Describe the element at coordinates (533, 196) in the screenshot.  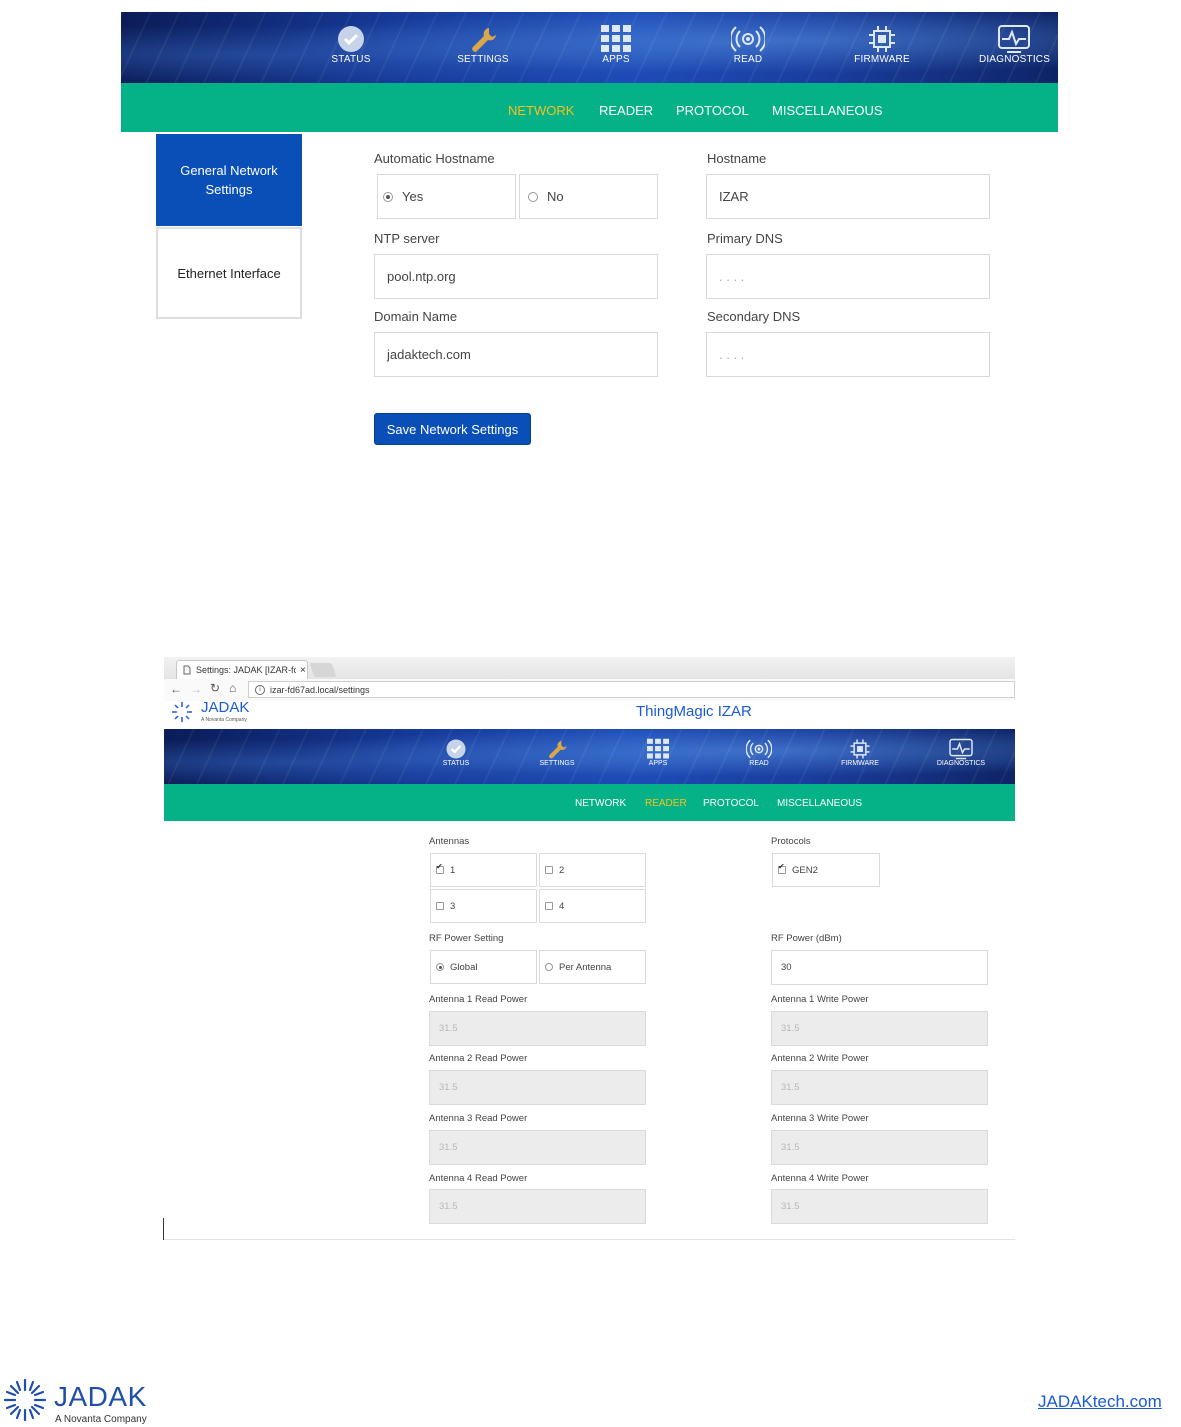
I see `radio-no` at that location.